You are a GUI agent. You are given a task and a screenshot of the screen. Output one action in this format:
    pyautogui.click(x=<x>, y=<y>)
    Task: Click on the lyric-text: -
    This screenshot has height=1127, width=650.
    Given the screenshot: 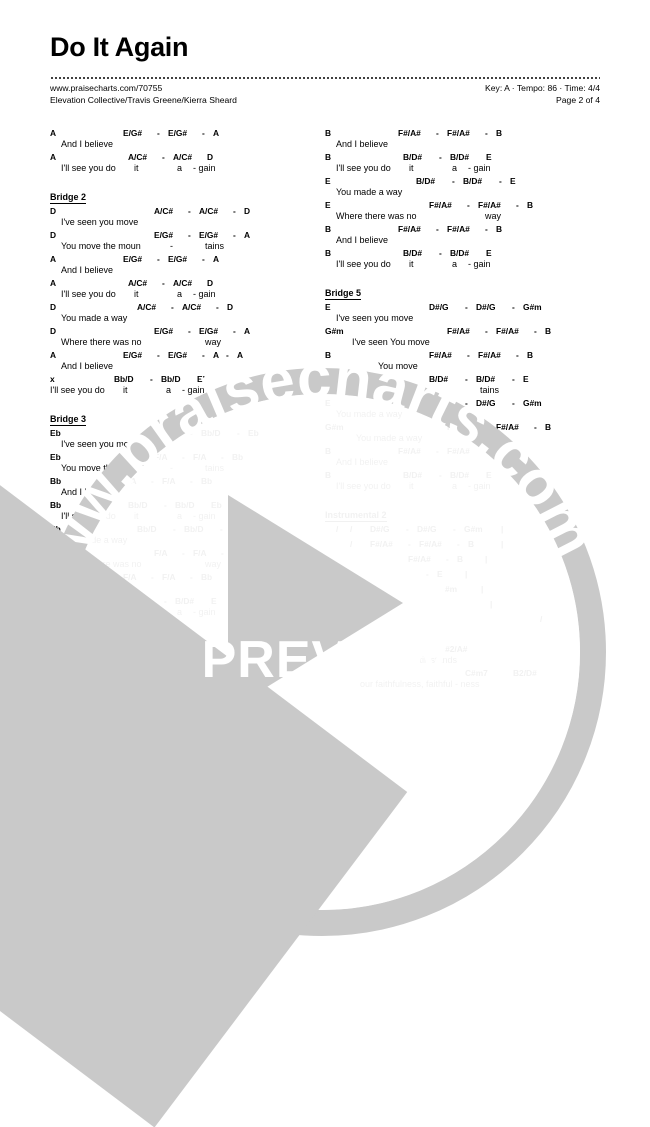 What is the action you would take?
    pyautogui.click(x=171, y=690)
    